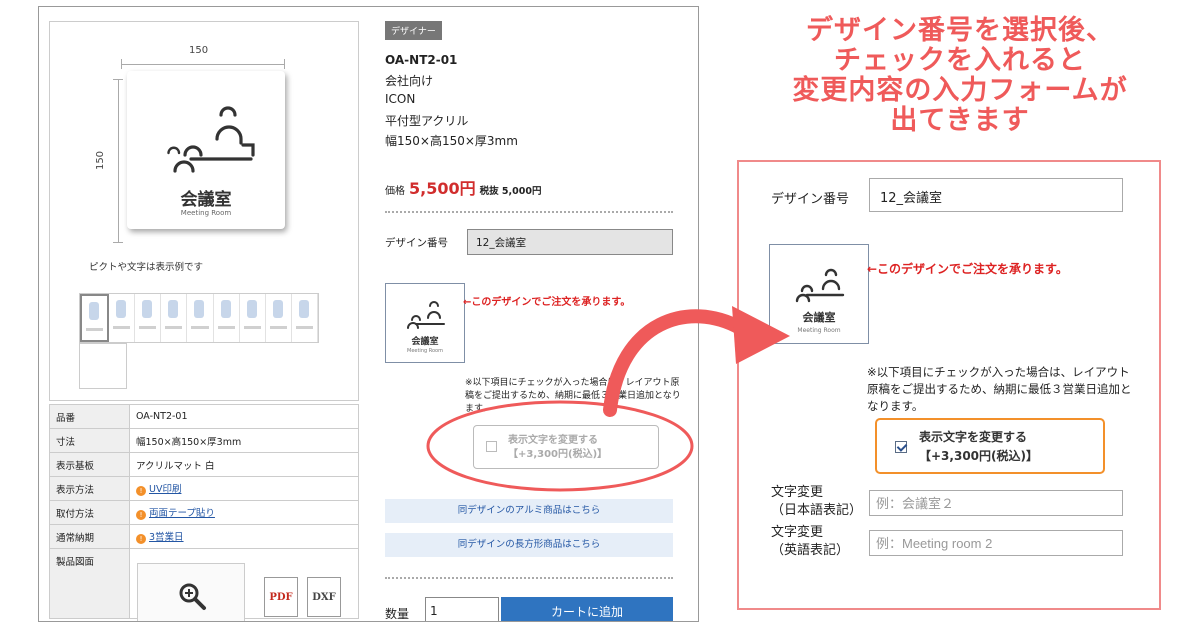 This screenshot has height=628, width=1200. Describe the element at coordinates (395, 191) in the screenshot. I see `price-label: 価格` at that location.